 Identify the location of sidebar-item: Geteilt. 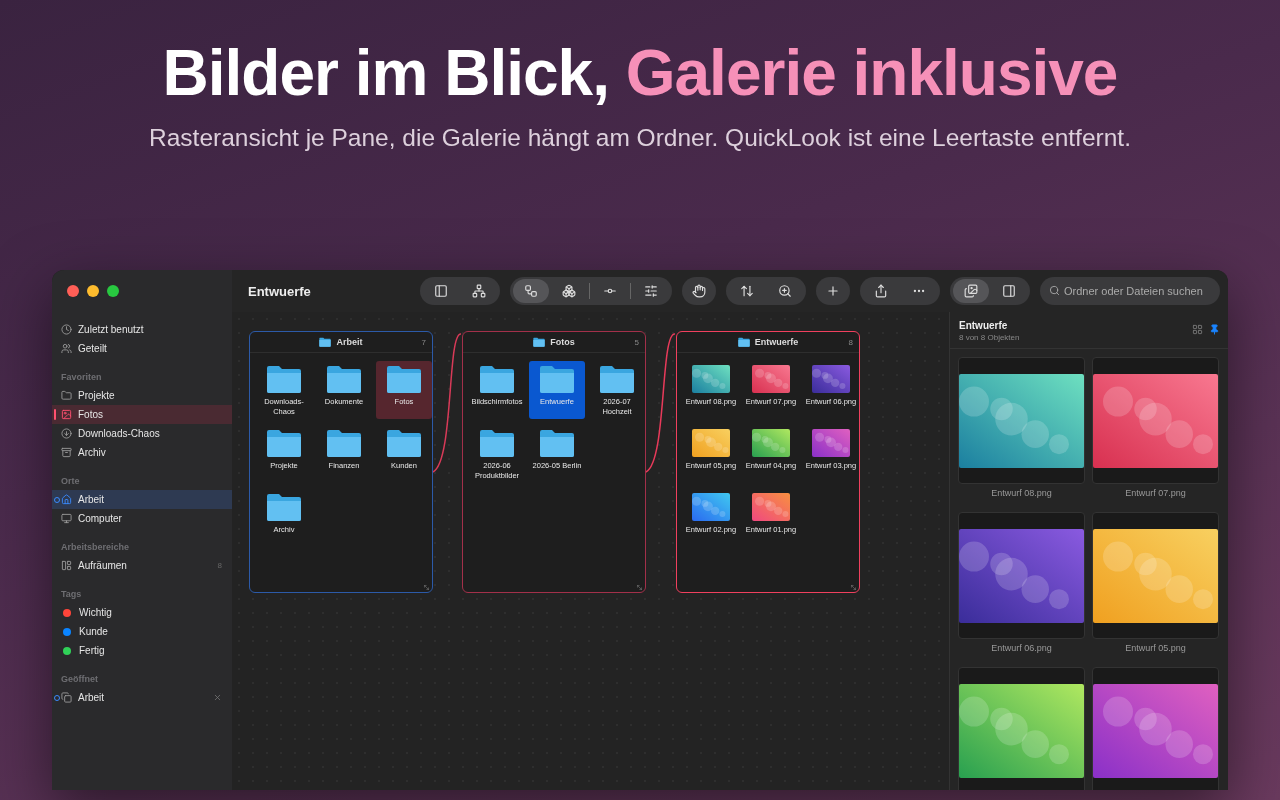
(142, 348).